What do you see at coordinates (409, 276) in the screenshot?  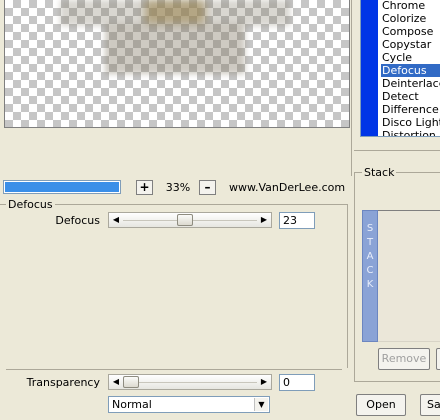 I see `stack-list` at bounding box center [409, 276].